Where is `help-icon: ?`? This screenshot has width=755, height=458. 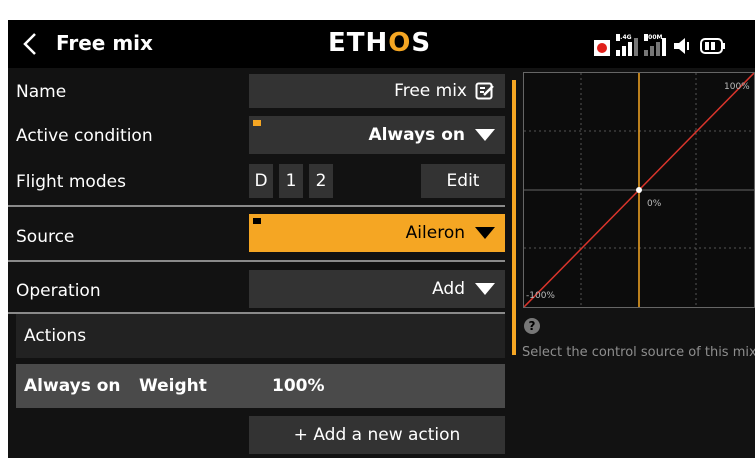 help-icon: ? is located at coordinates (532, 326).